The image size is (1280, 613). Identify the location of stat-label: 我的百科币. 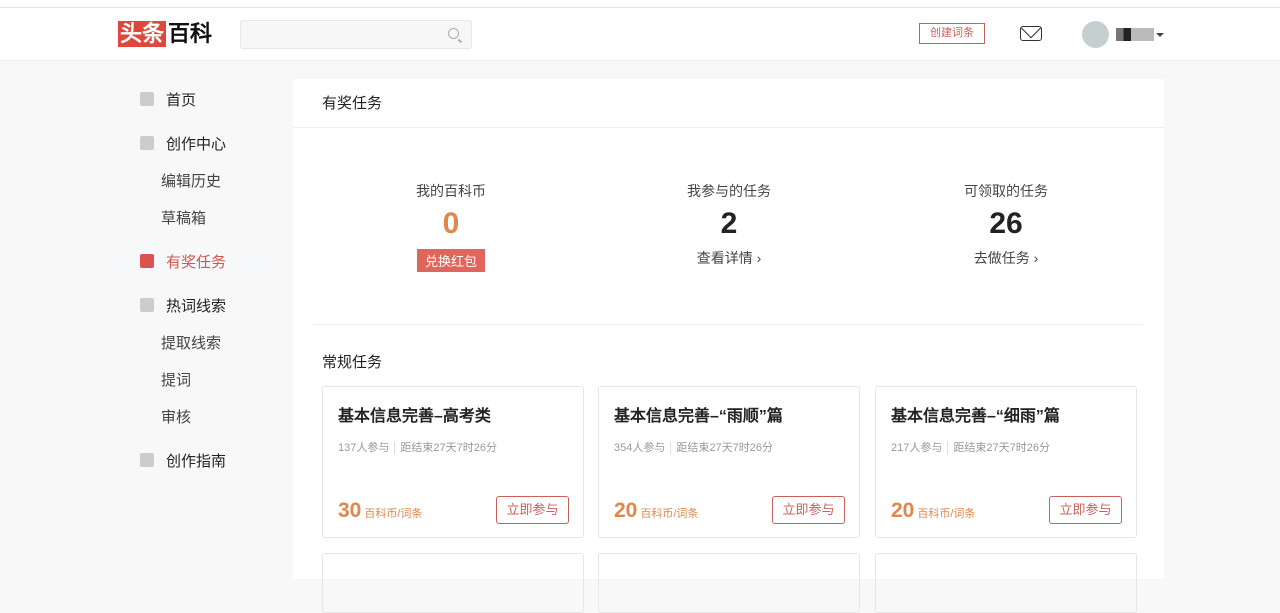
(451, 191).